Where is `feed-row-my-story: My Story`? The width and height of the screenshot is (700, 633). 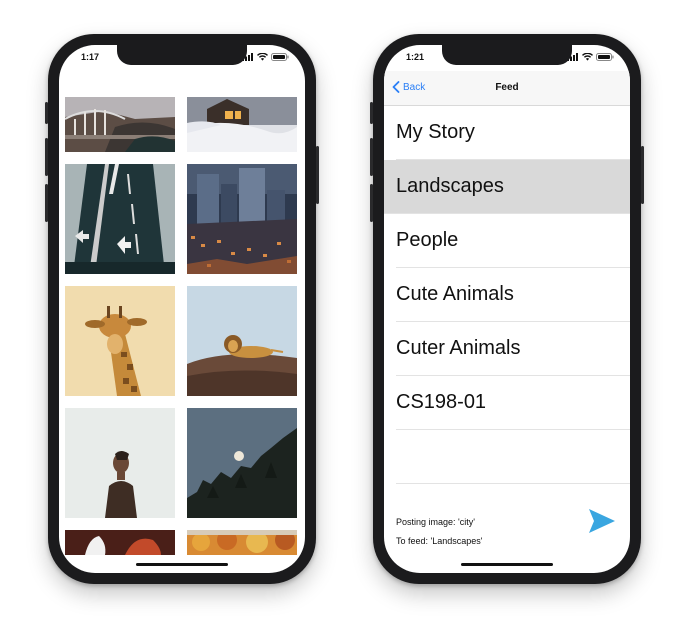
feed-row-my-story: My Story is located at coordinates (513, 133).